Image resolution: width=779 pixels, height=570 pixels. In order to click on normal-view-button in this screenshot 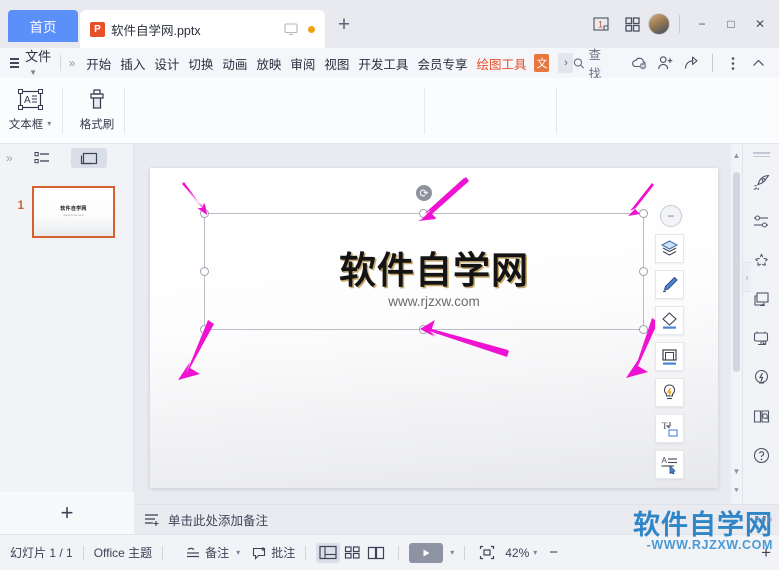, I will do `click(328, 552)`.